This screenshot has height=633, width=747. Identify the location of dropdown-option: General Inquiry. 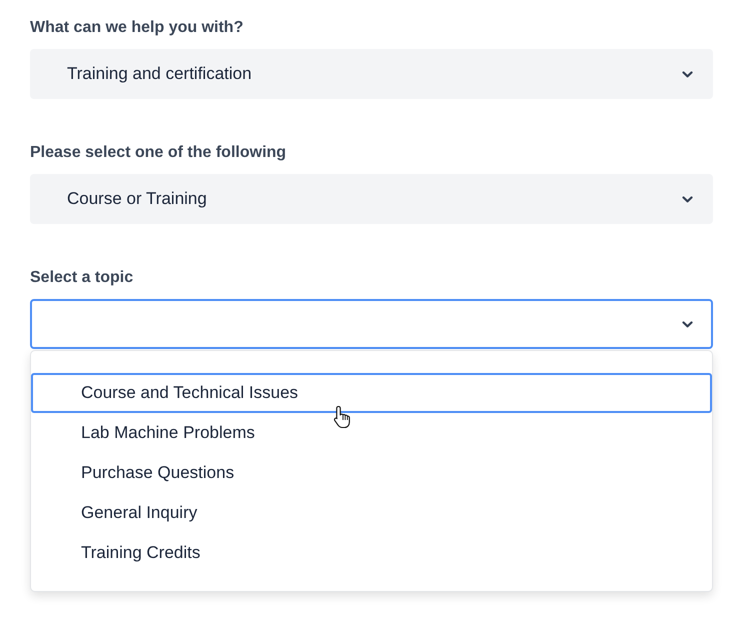
(371, 513).